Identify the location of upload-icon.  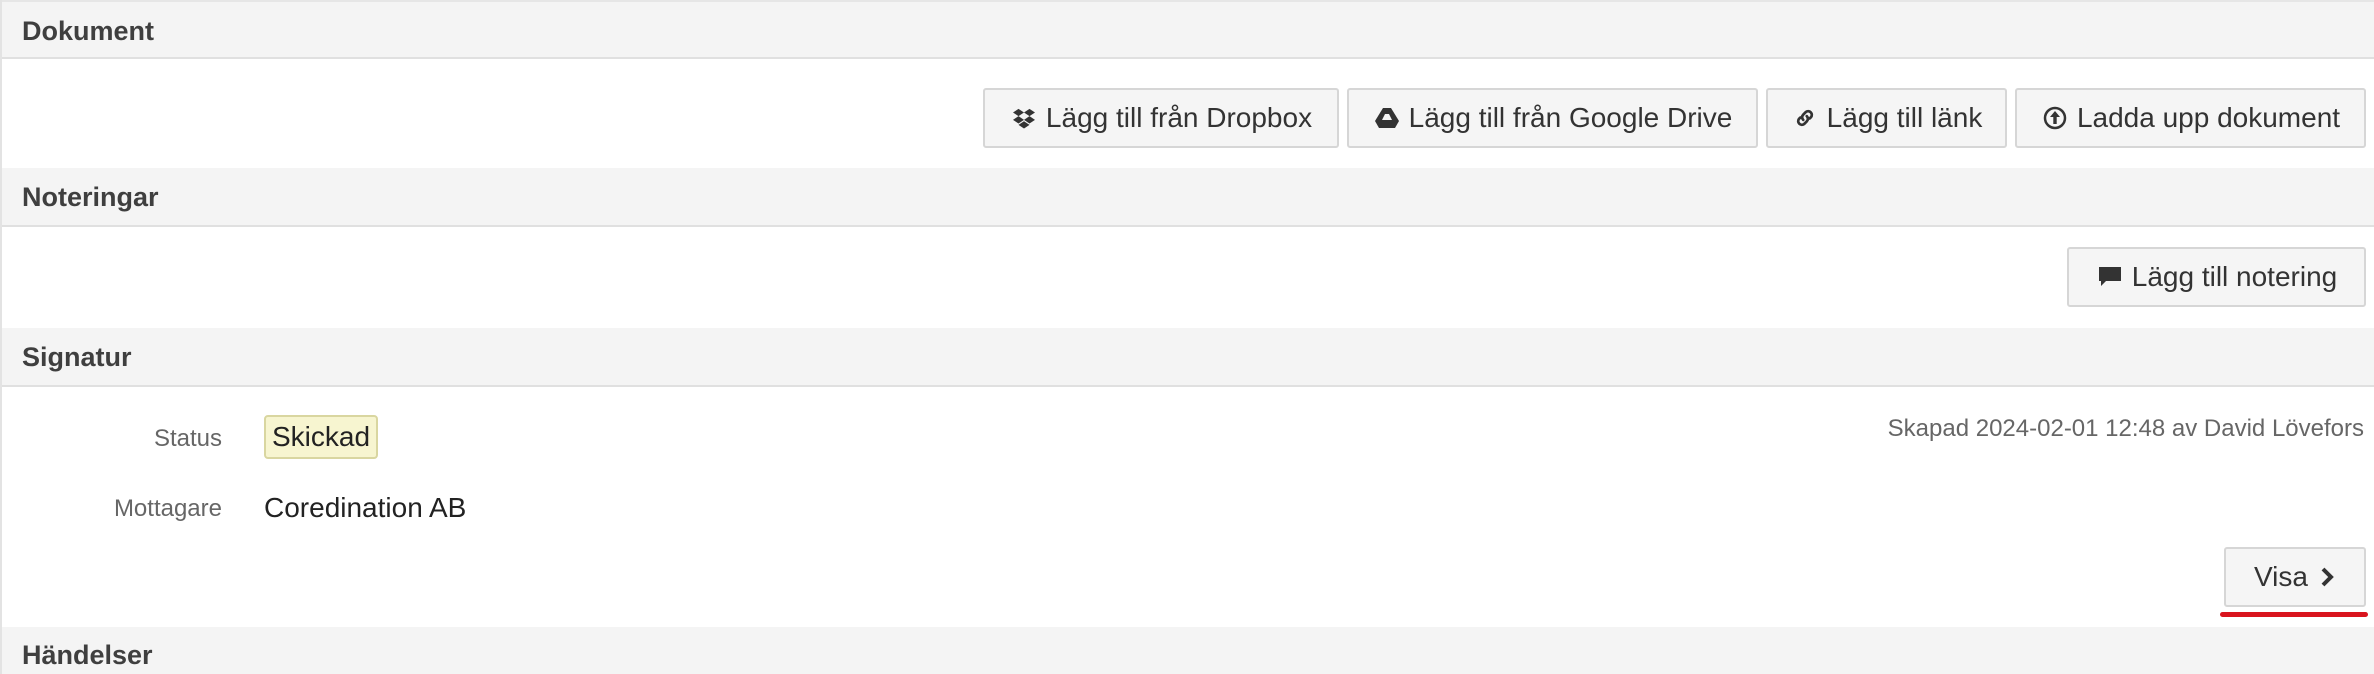
(2055, 118).